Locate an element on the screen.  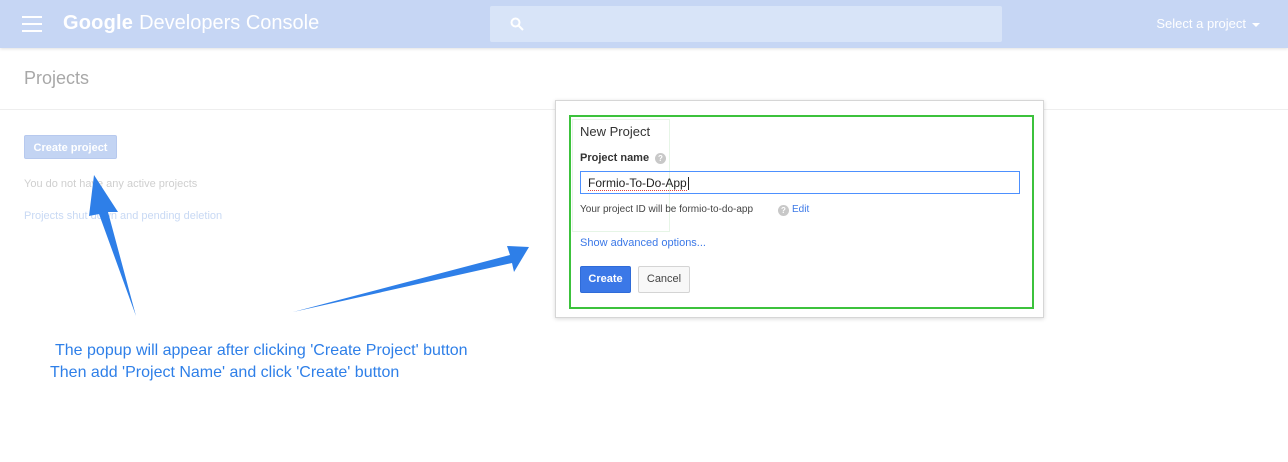
app-title: Google Developers Console is located at coordinates (191, 23).